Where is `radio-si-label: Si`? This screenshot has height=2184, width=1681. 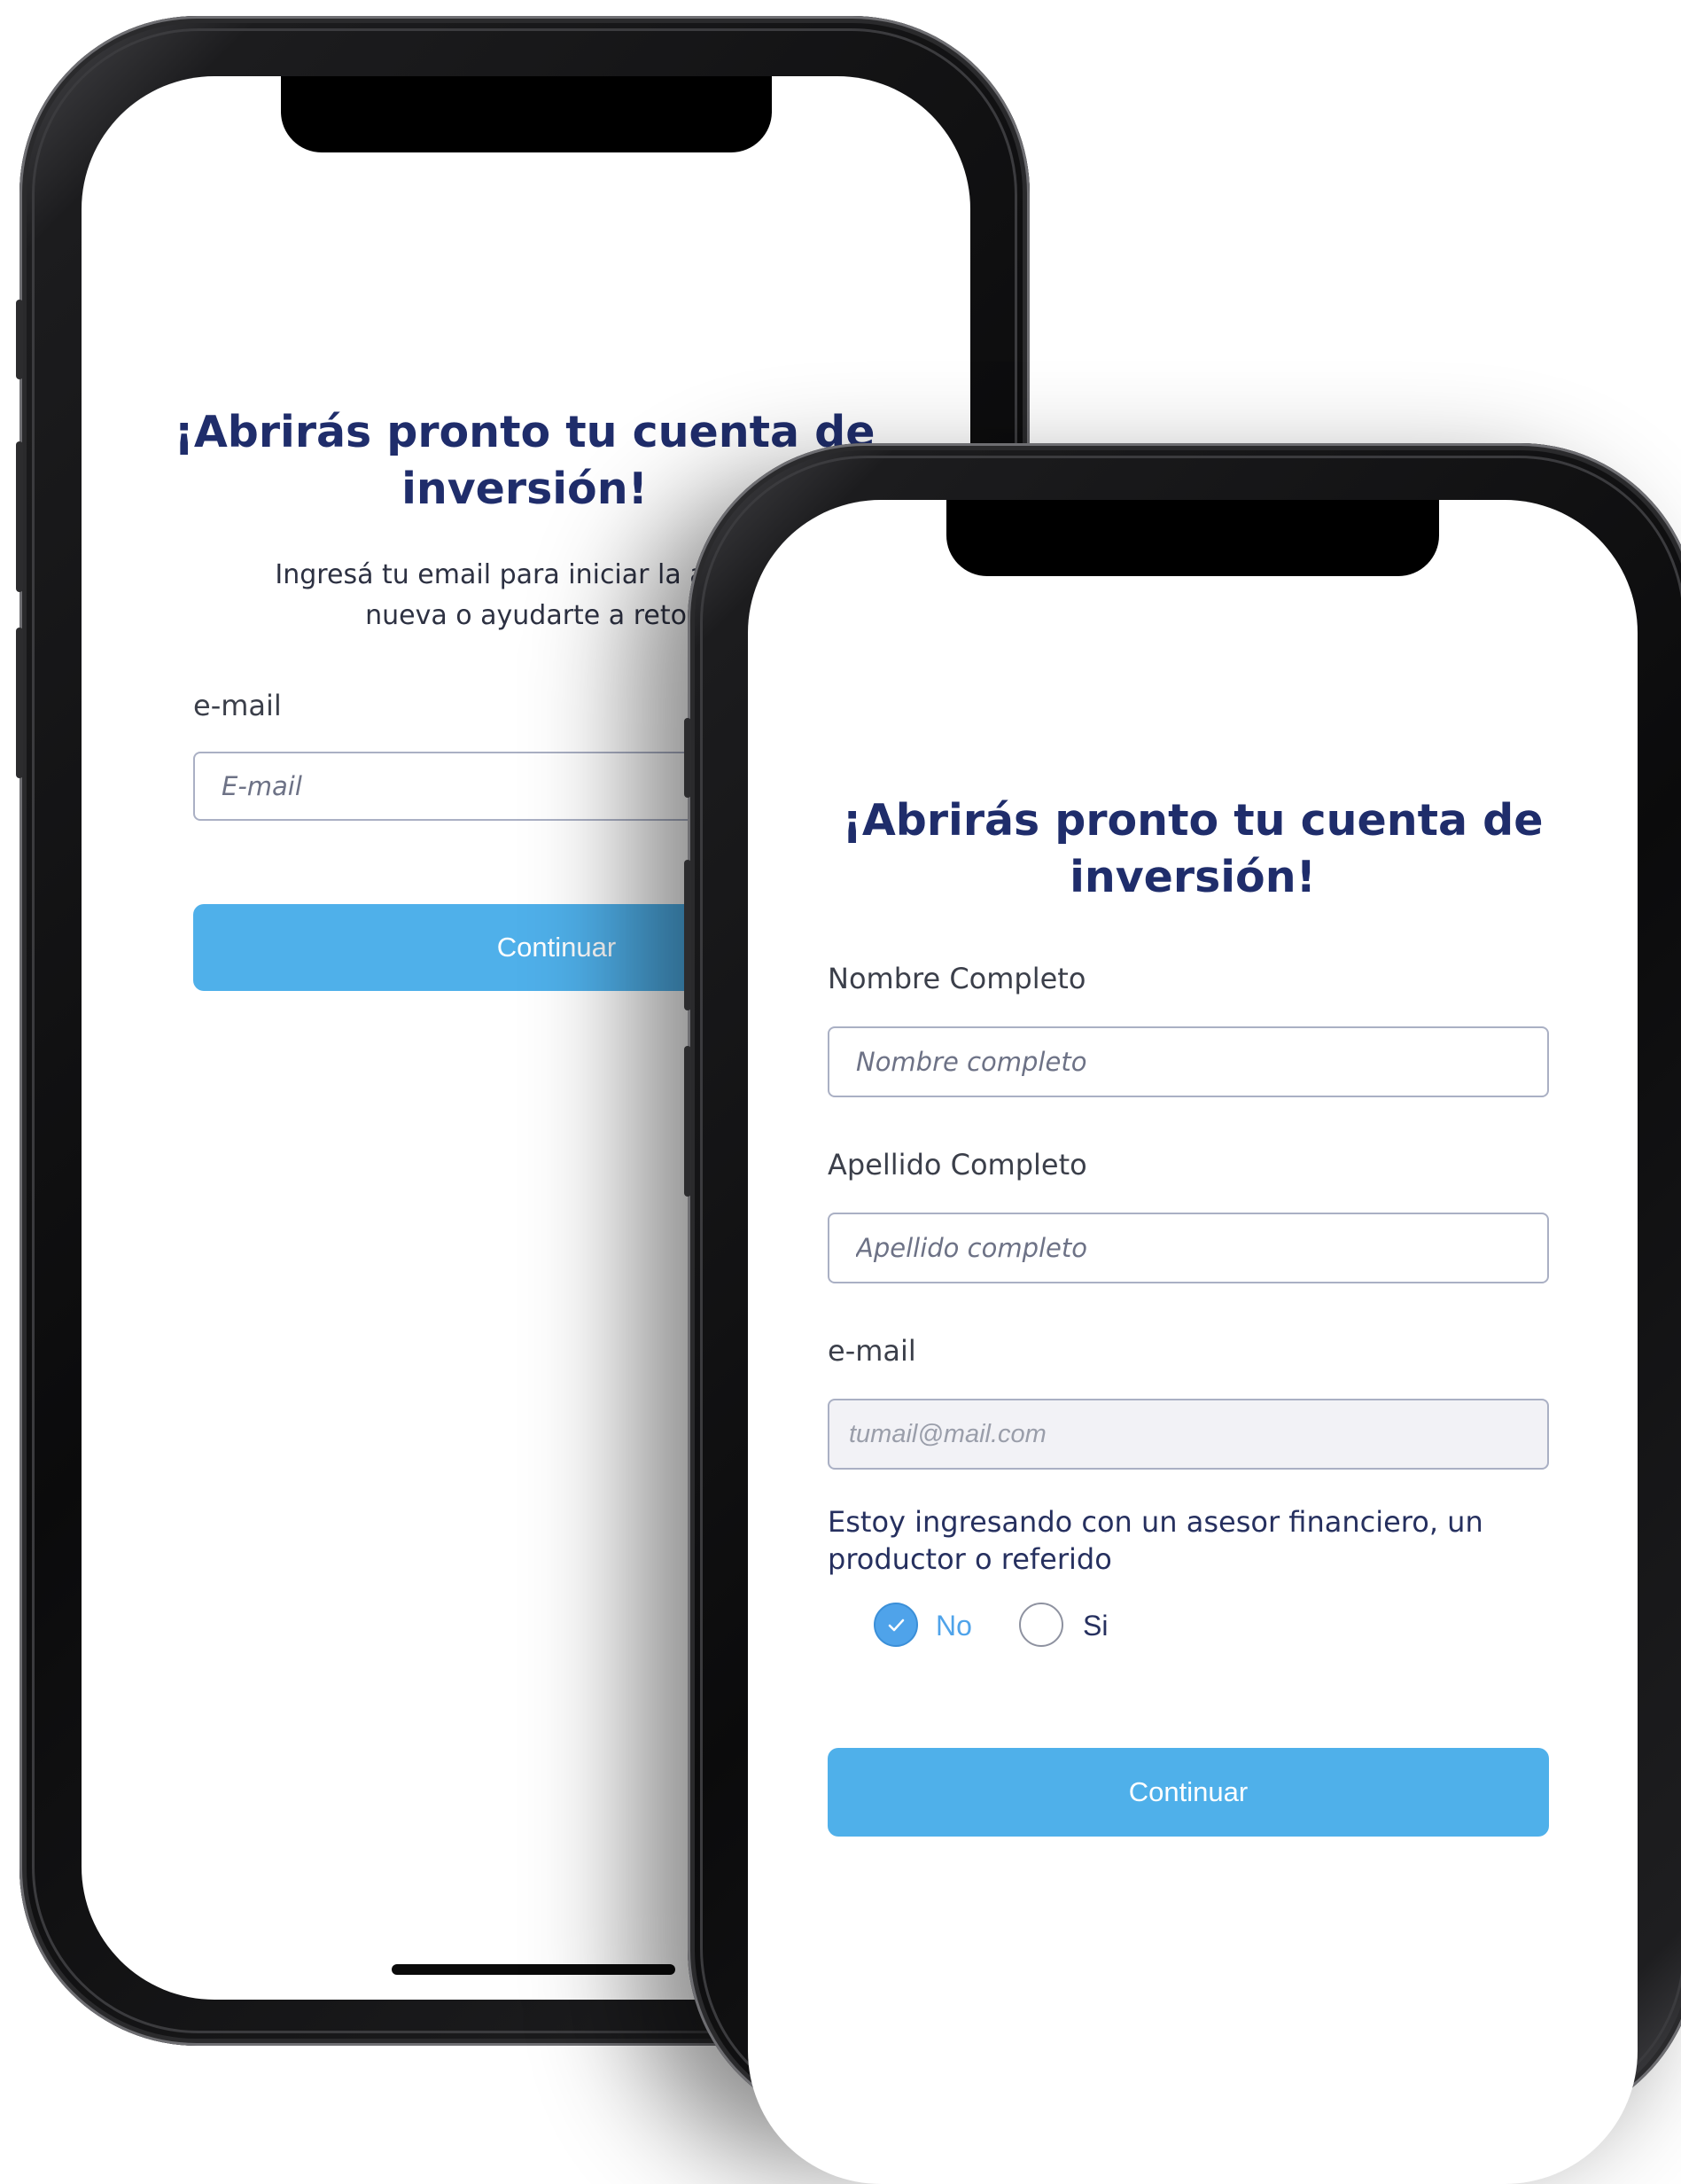
radio-si-label: Si is located at coordinates (1096, 1625).